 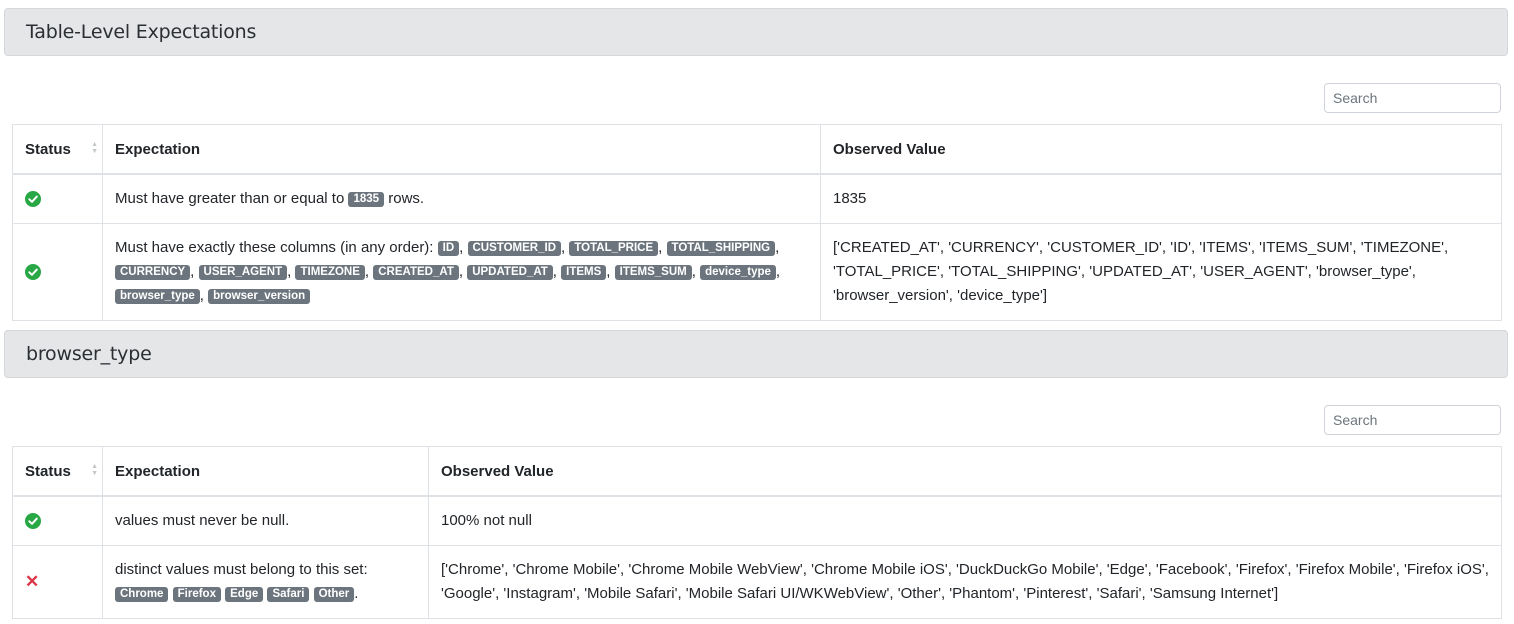 I want to click on column-badge: ITEMS, so click(x=584, y=272).